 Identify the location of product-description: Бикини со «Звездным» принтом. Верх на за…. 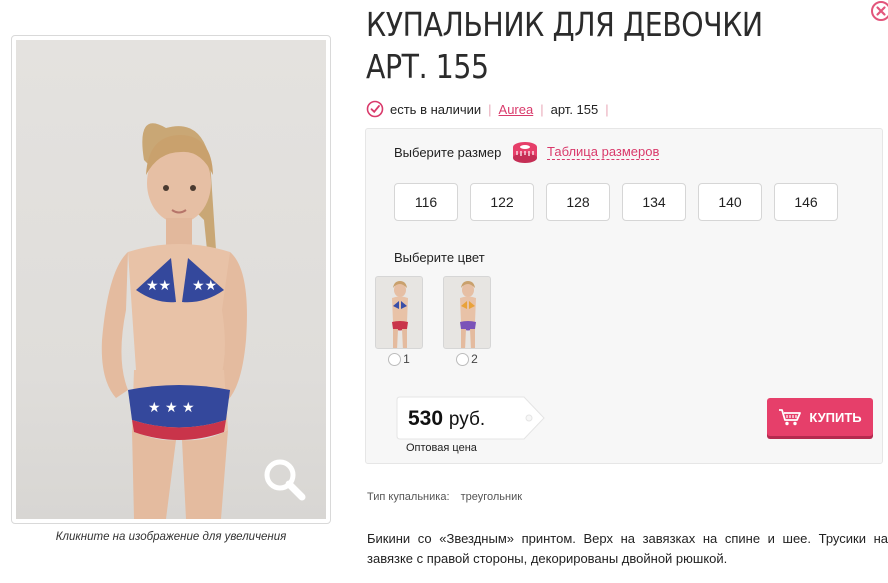
(627, 548).